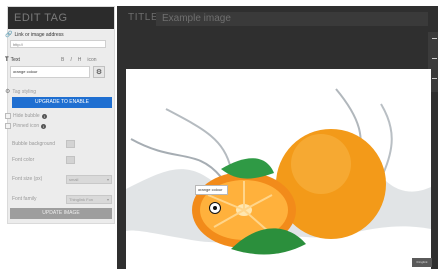 This screenshot has width=438, height=269. Describe the element at coordinates (34, 144) in the screenshot. I see `bubble-background-label: Bubble background` at that location.